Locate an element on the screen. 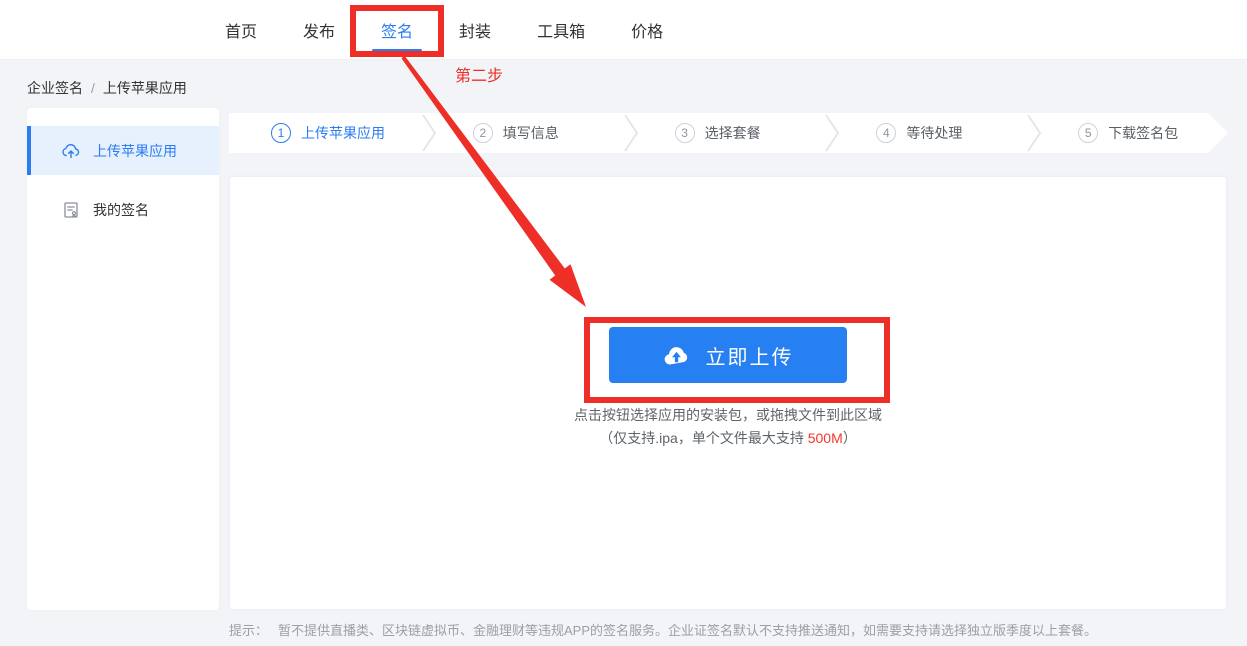  sidebar-item-label: 上传苹果应用 is located at coordinates (135, 150).